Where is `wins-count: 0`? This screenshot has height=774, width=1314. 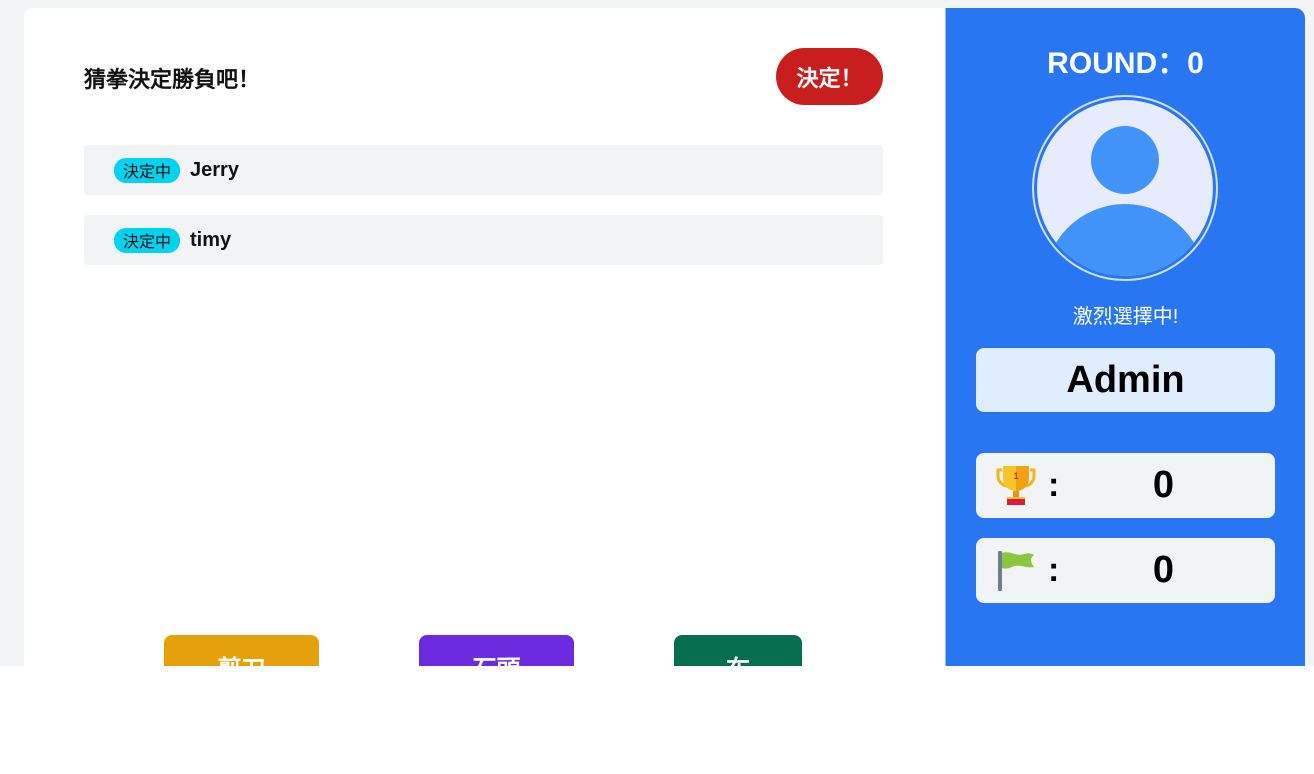
wins-count: 0 is located at coordinates (1163, 485).